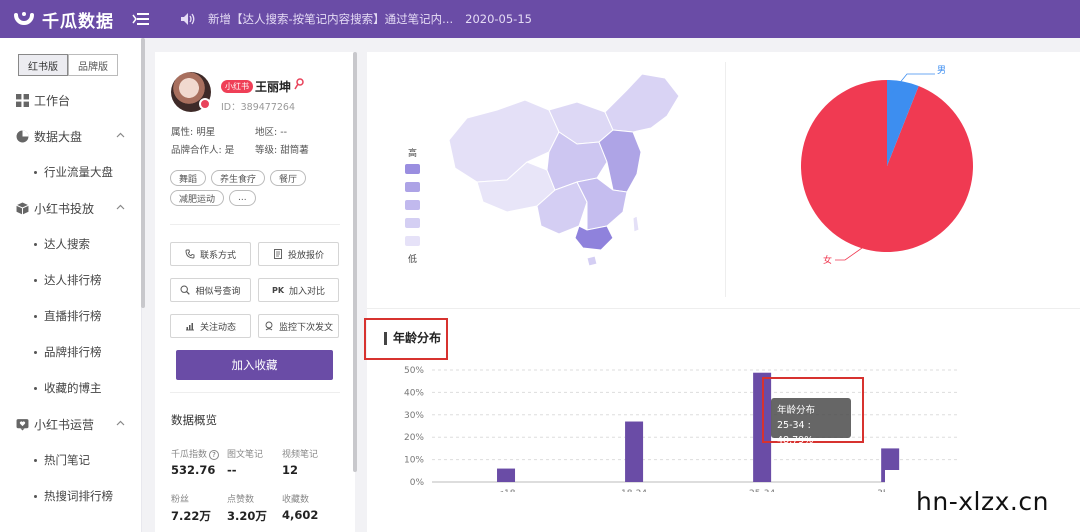 Image resolution: width=1080 pixels, height=532 pixels. I want to click on tooltip-value: 25-34 : 48.79%, so click(795, 433).